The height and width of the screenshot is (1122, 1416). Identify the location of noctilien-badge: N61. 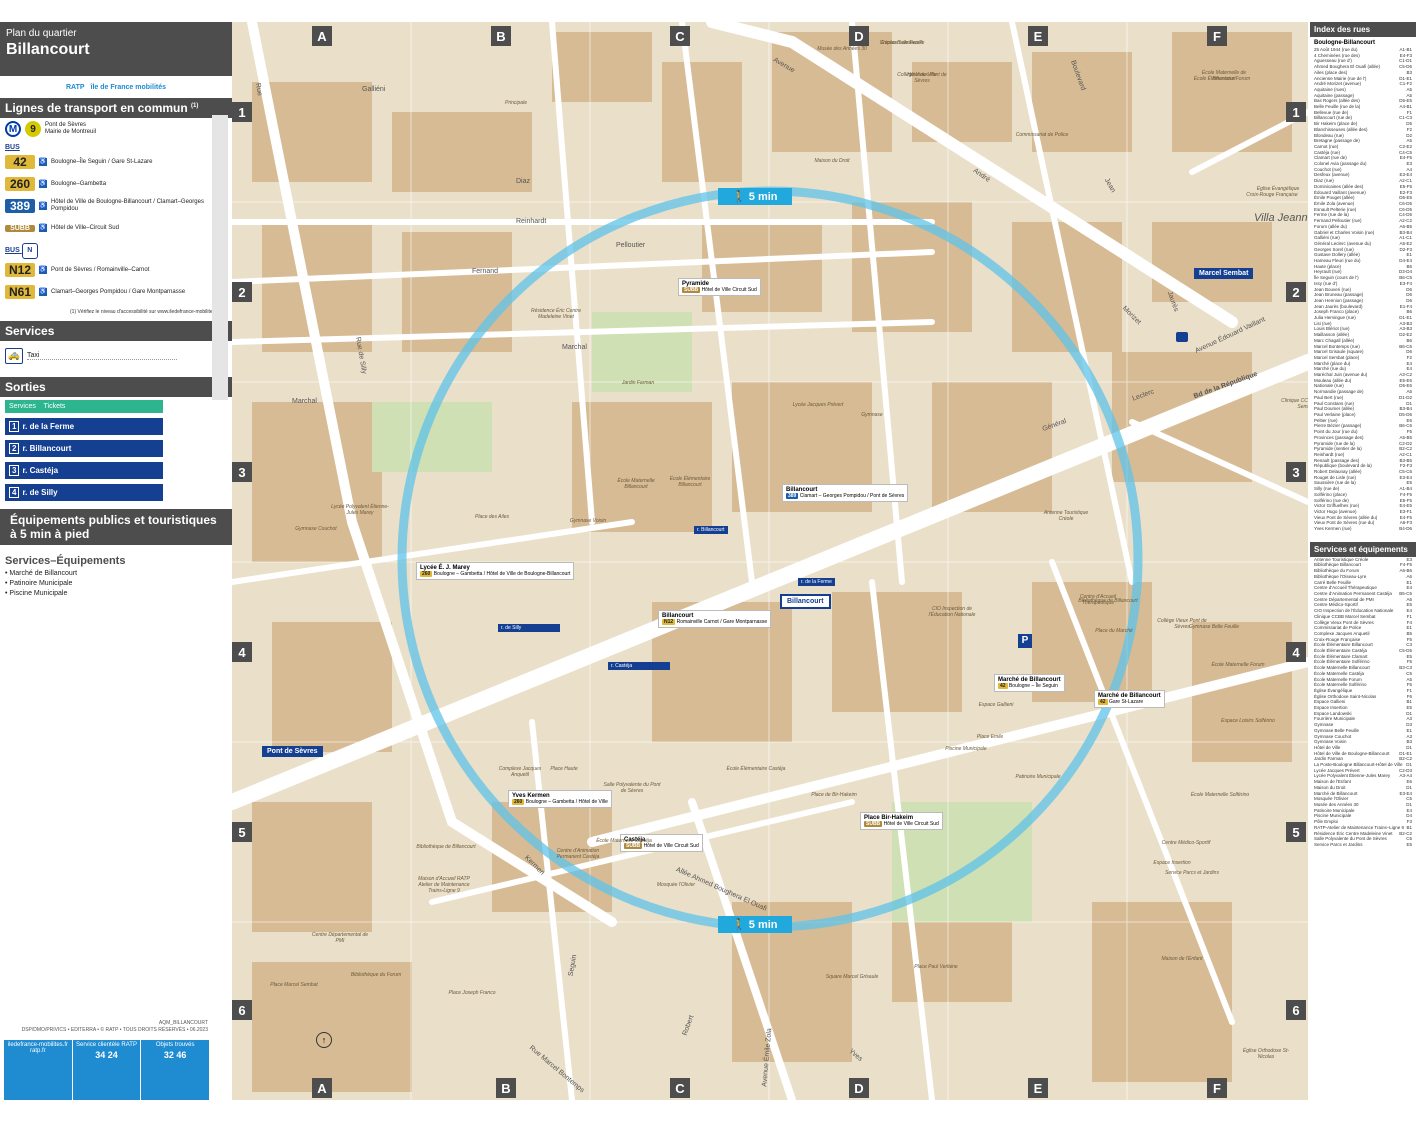
(20, 292).